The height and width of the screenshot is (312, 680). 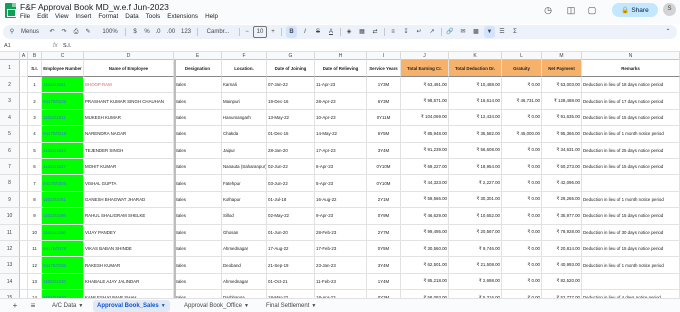 What do you see at coordinates (425, 134) in the screenshot?
I see `table-cell-earn: ₹ 85,948.00` at bounding box center [425, 134].